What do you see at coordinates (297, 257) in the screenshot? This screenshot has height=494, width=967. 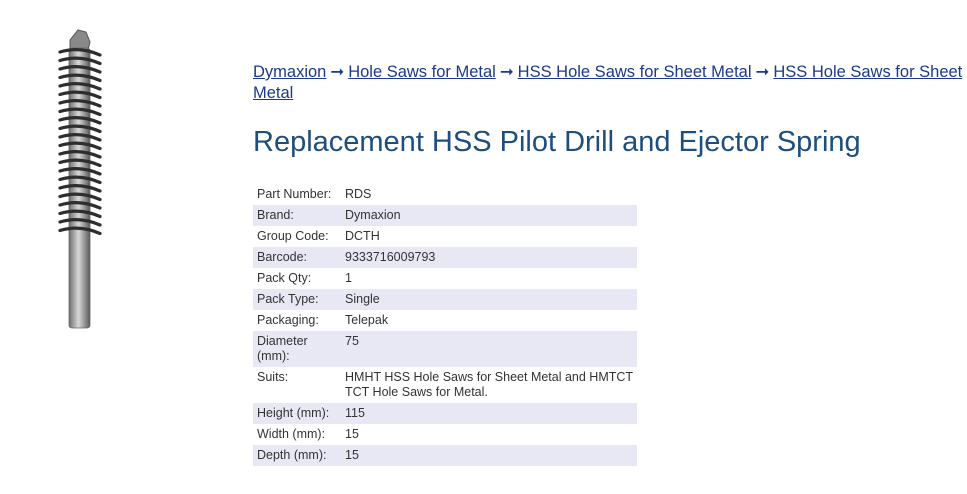 I see `spec-label: Barcode:` at bounding box center [297, 257].